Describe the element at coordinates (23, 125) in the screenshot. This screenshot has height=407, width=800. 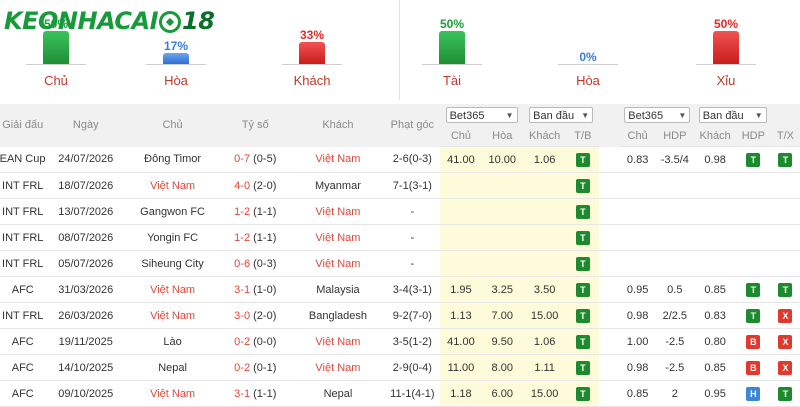
I see `col-league: Giải đấu` at that location.